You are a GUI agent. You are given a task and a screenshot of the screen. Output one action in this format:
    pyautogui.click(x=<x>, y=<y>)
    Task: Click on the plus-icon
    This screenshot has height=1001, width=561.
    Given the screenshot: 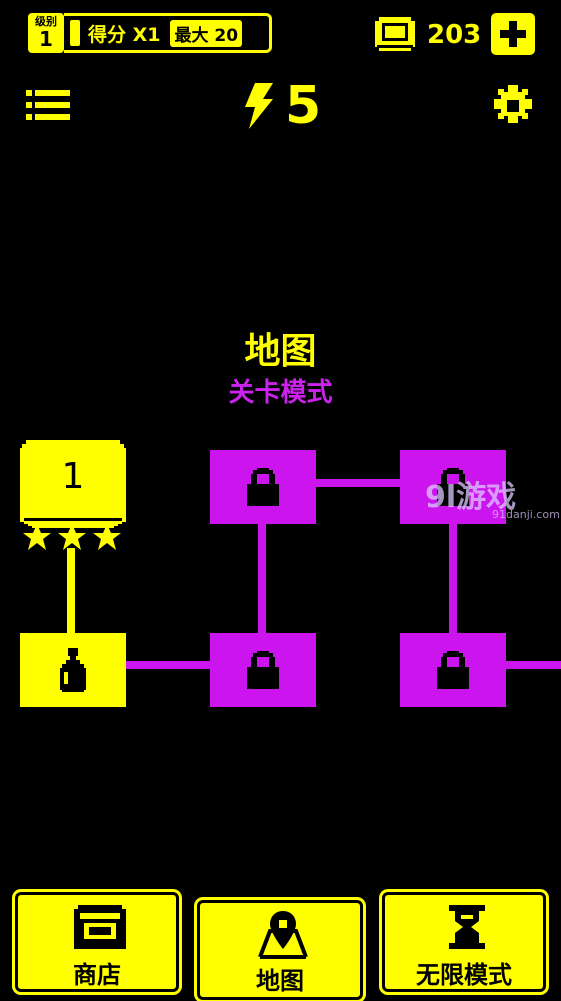 What is the action you would take?
    pyautogui.click(x=513, y=34)
    